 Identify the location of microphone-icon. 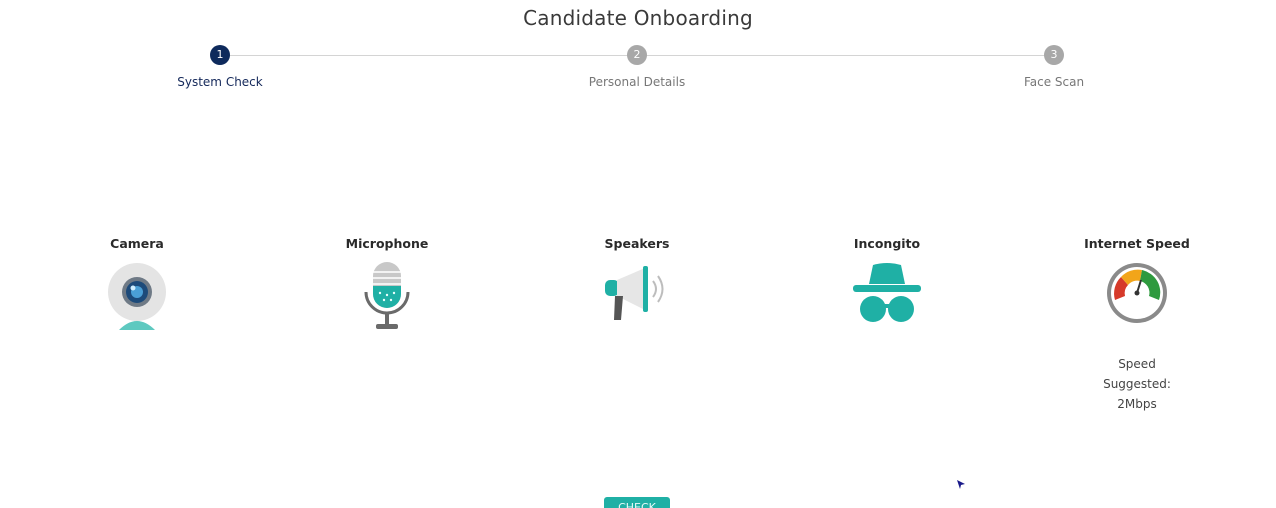
(387, 295).